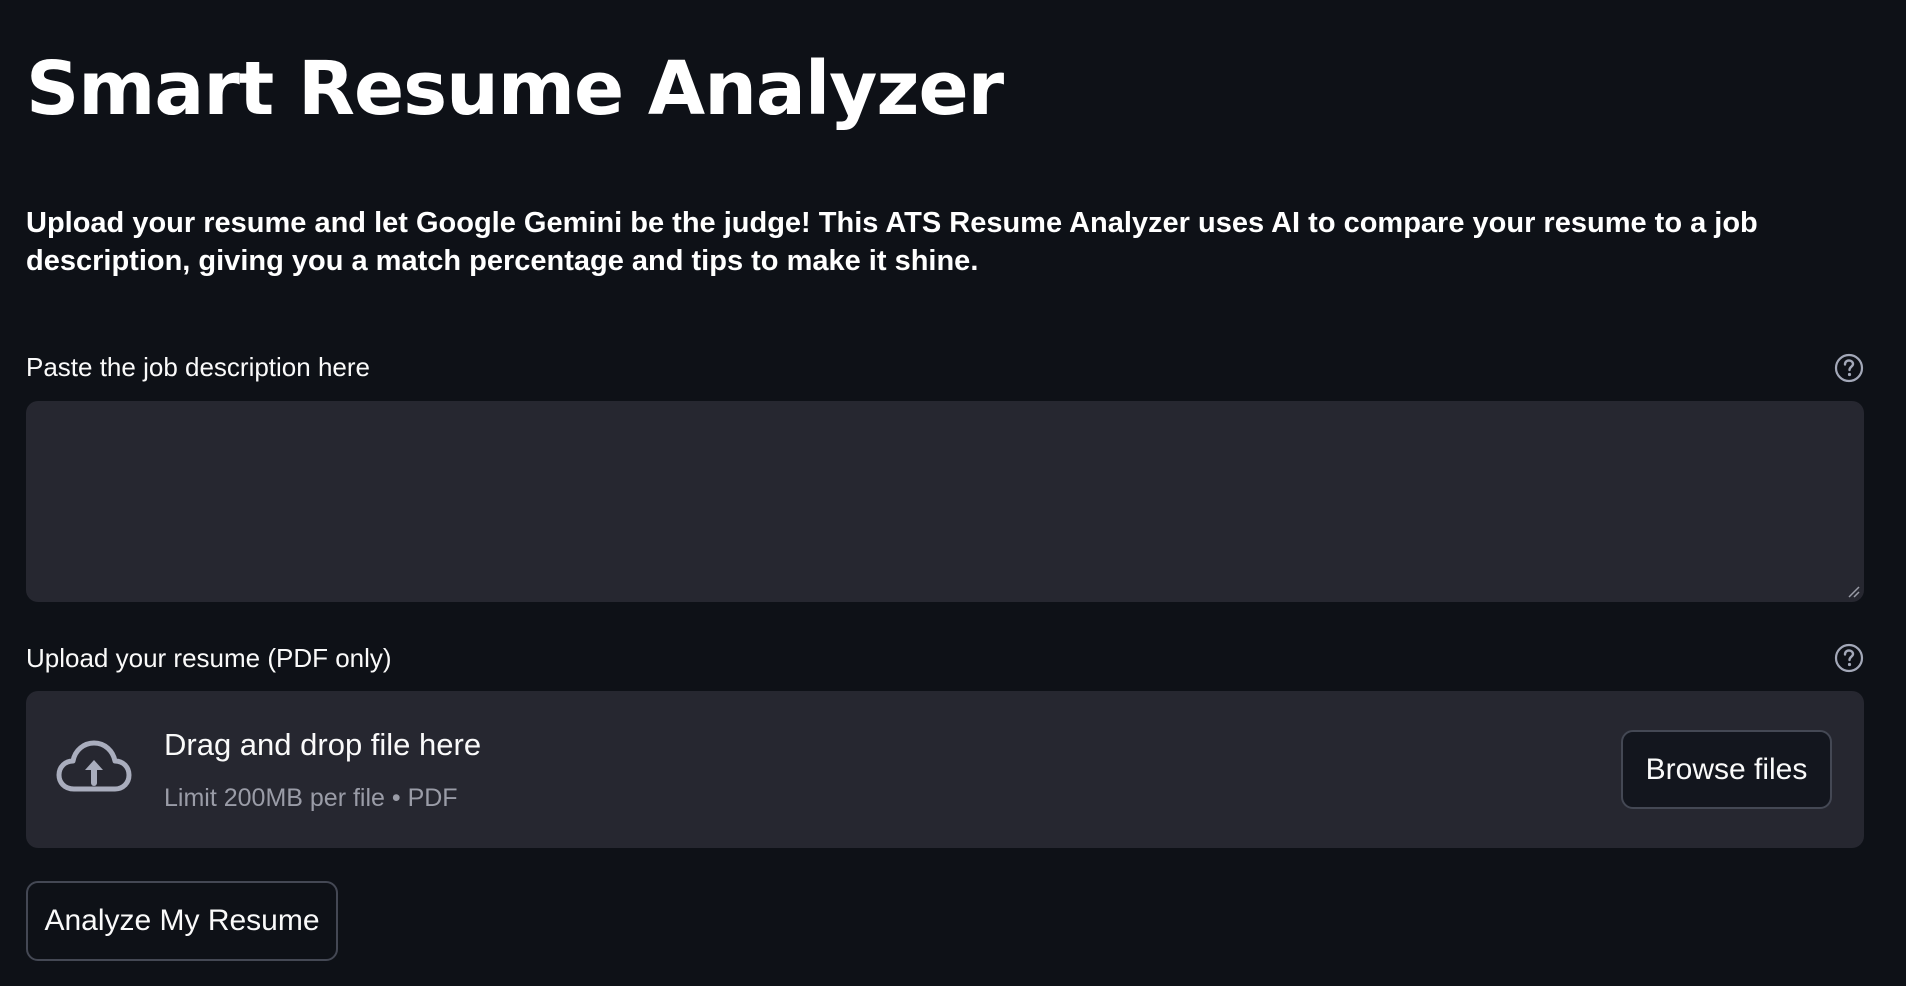  What do you see at coordinates (94, 767) in the screenshot?
I see `cloud-upload-icon` at bounding box center [94, 767].